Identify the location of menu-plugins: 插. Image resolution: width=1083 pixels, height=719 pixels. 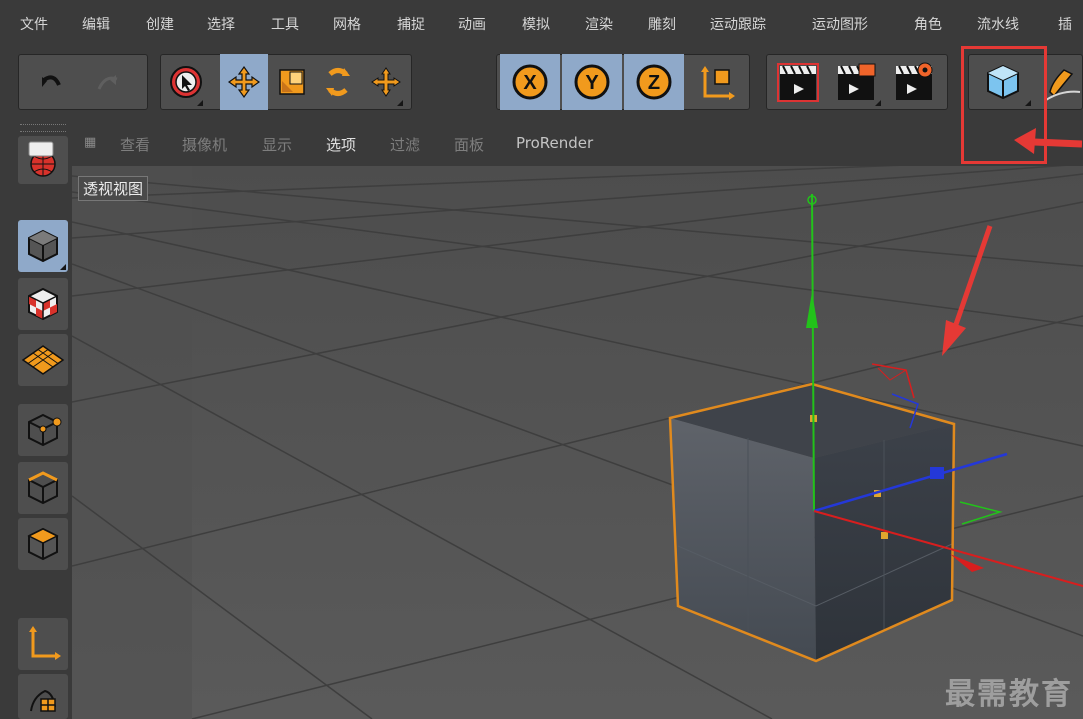
(1065, 24).